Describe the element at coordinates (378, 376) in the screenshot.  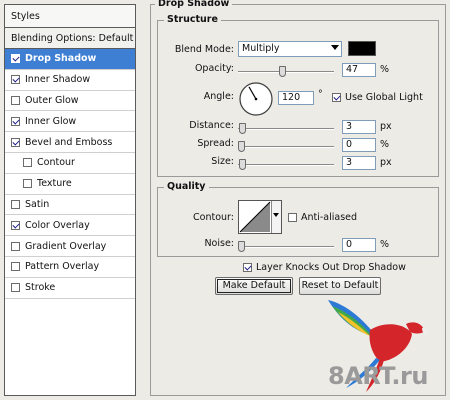
I see `watermark-text: 8ART.ru` at that location.